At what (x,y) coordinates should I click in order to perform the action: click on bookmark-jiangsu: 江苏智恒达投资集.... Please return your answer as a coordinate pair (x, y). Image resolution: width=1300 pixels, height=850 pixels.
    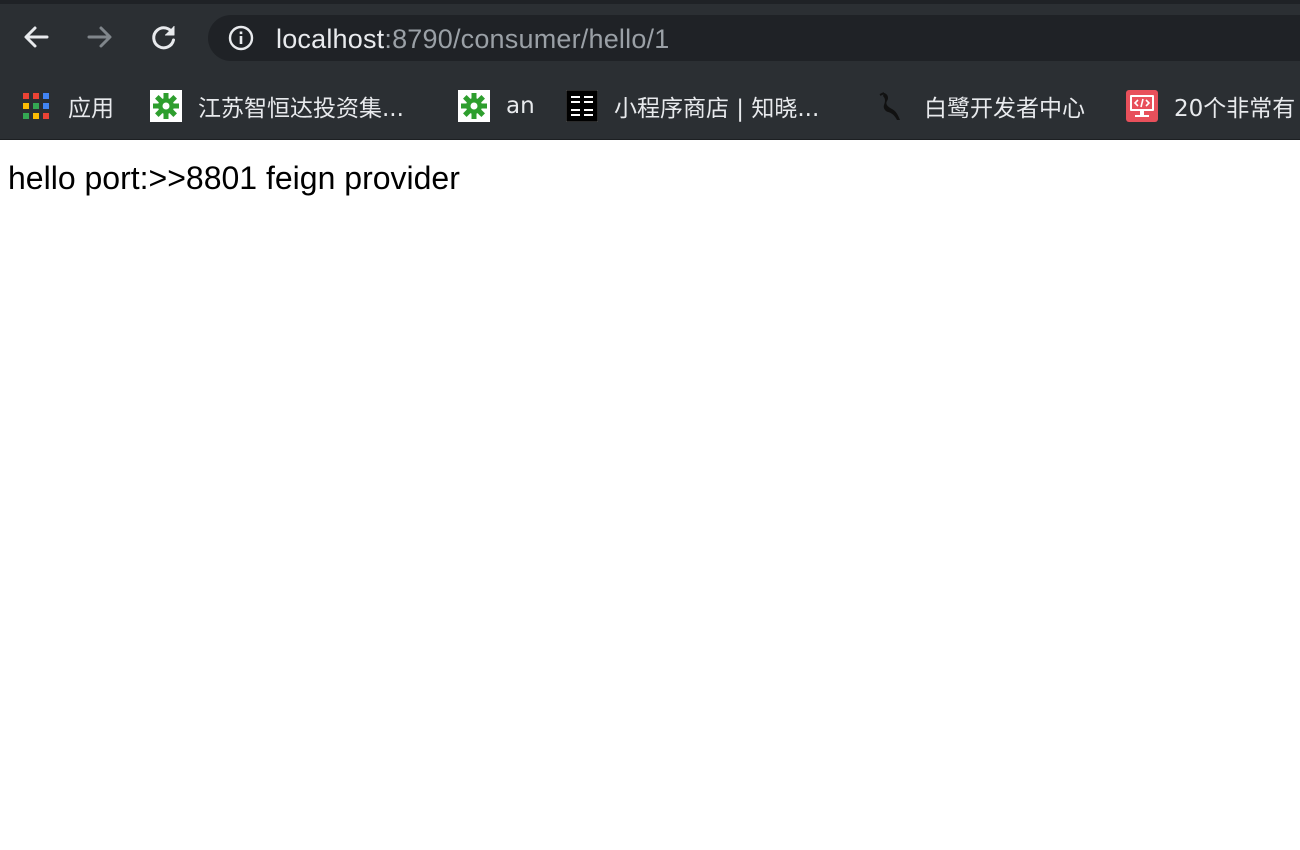
    Looking at the image, I should click on (277, 106).